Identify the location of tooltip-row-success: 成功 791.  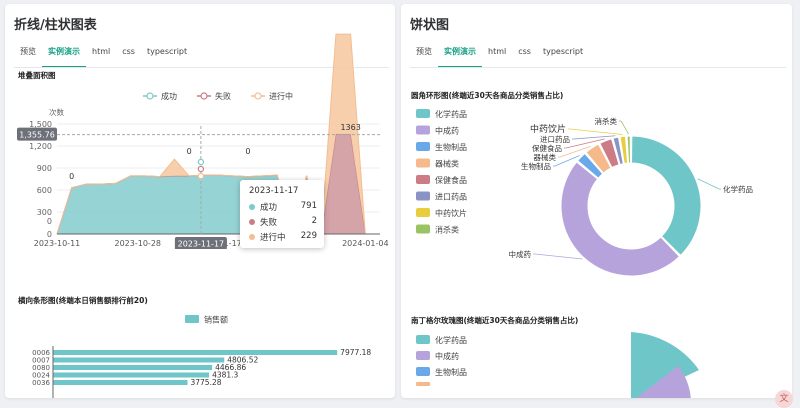
(283, 207).